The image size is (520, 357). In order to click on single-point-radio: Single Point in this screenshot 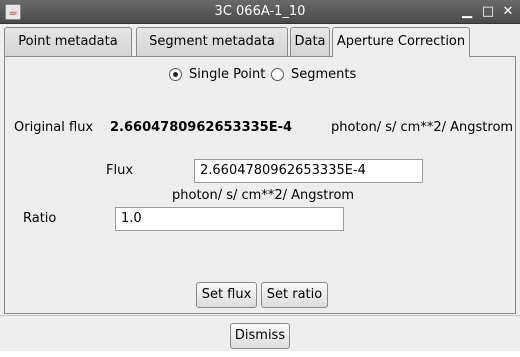, I will do `click(217, 74)`.